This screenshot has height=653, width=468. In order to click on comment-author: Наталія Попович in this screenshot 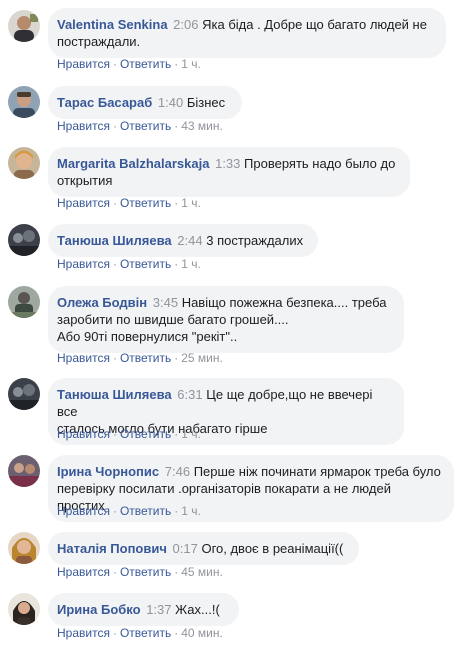, I will do `click(112, 548)`.